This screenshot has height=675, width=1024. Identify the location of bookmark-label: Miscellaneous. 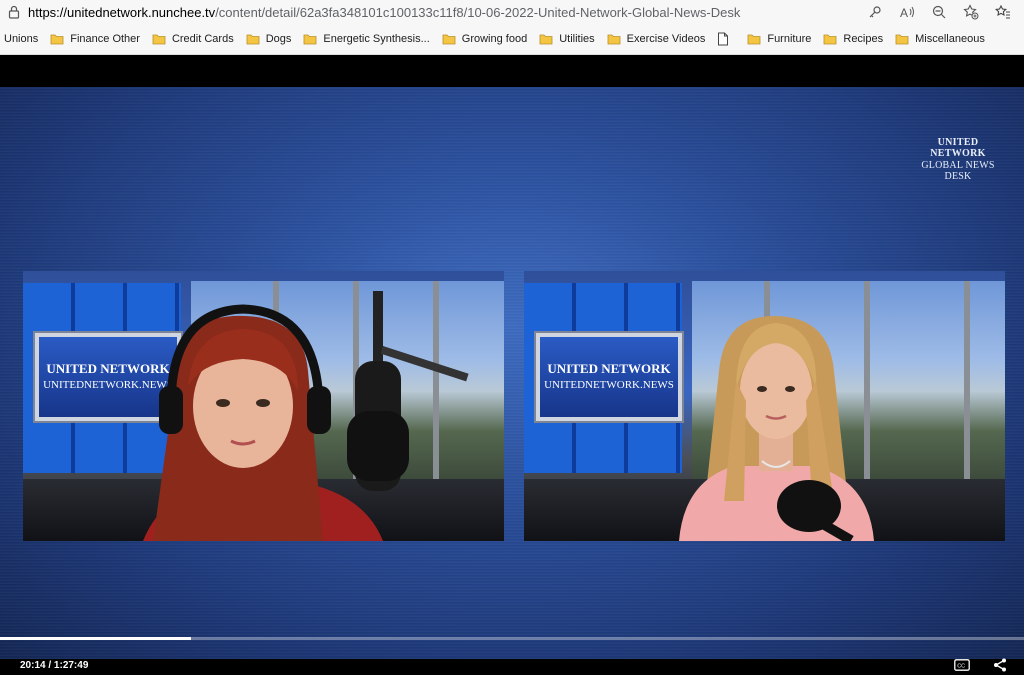
(950, 39).